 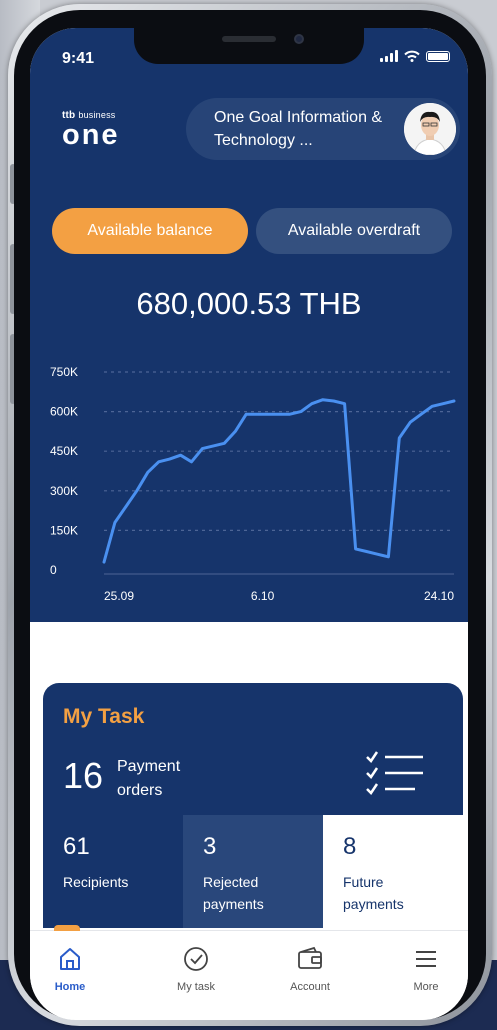 What do you see at coordinates (78, 58) in the screenshot?
I see `status-time: 9:41` at bounding box center [78, 58].